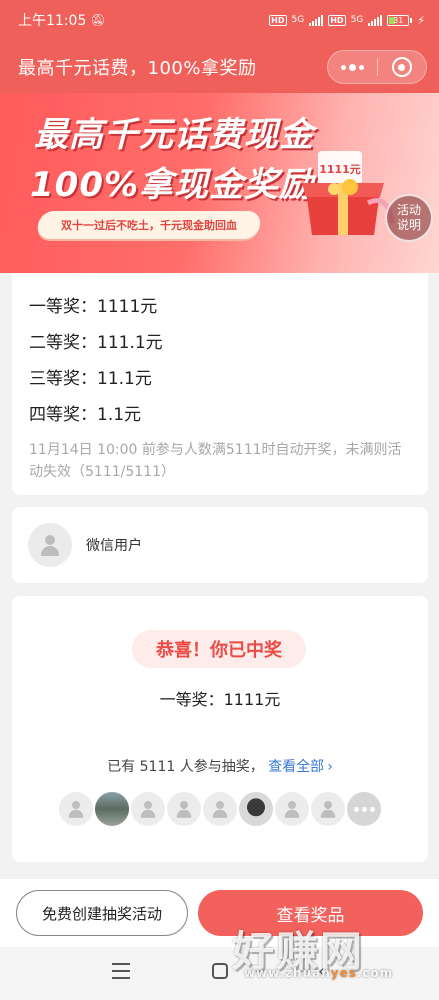  I want to click on target-circle-icon, so click(401, 67).